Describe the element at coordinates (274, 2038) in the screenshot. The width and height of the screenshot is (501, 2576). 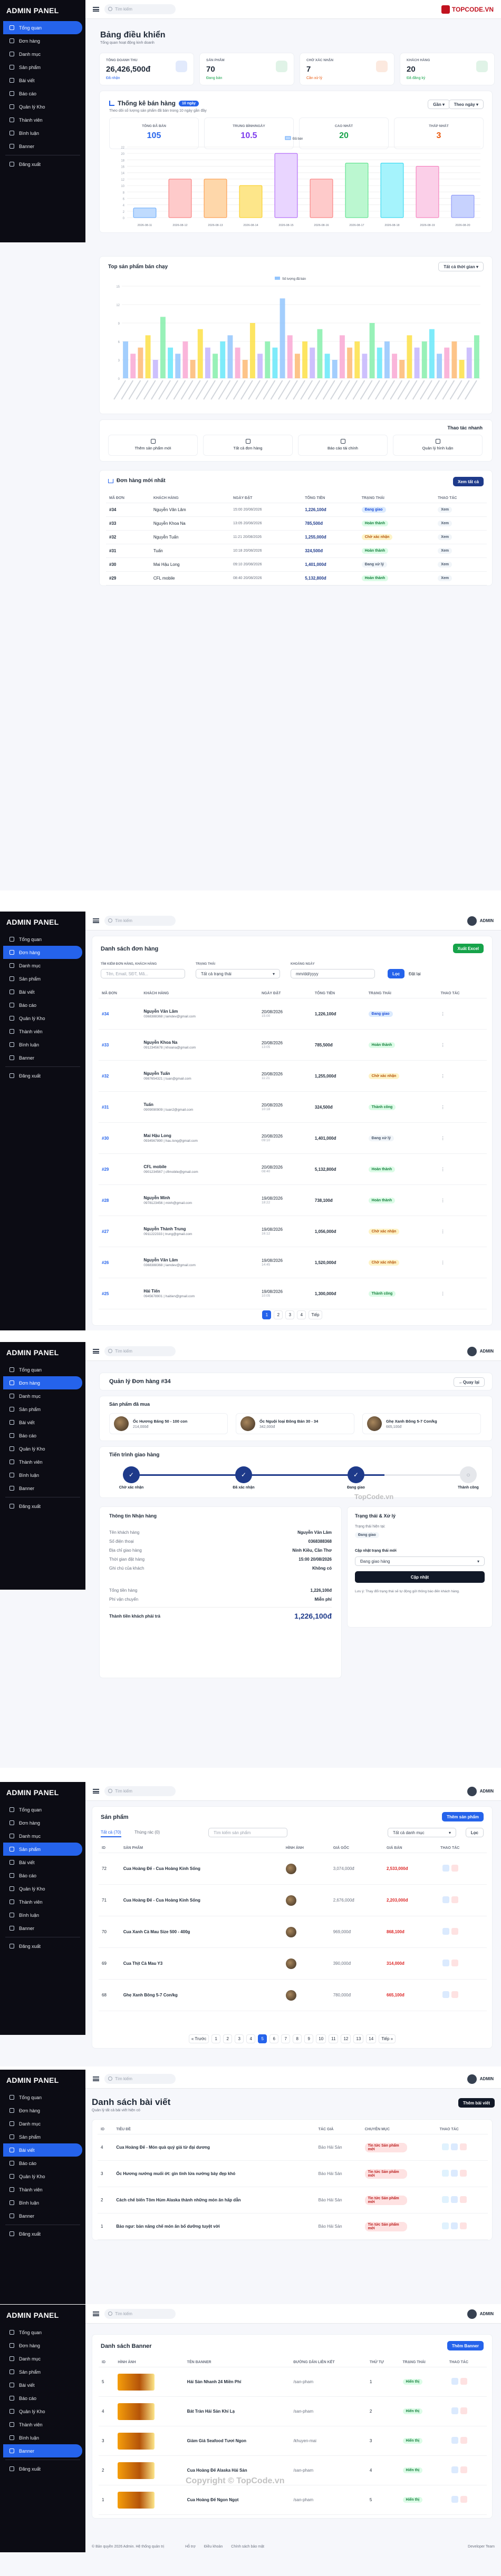
I see `page-button: 6` at that location.